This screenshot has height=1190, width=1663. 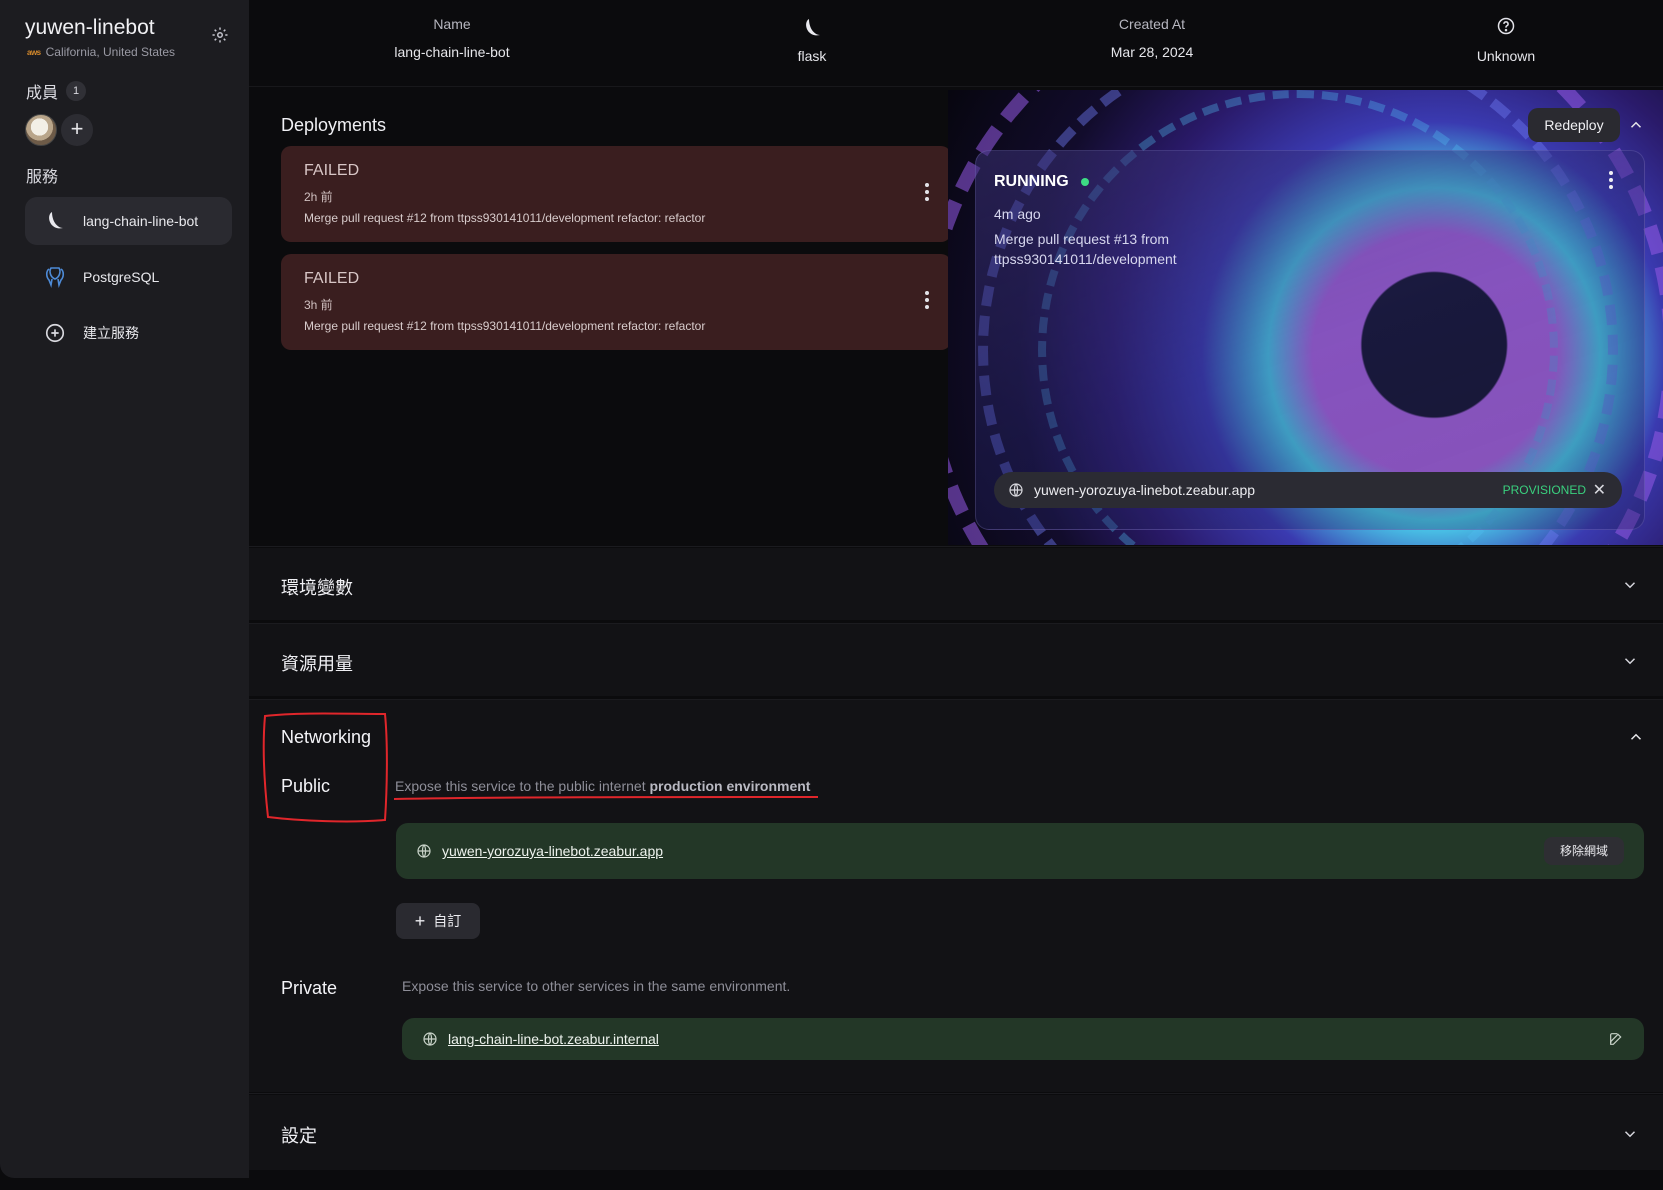 What do you see at coordinates (299, 1136) in the screenshot?
I see `section-title: 設定` at bounding box center [299, 1136].